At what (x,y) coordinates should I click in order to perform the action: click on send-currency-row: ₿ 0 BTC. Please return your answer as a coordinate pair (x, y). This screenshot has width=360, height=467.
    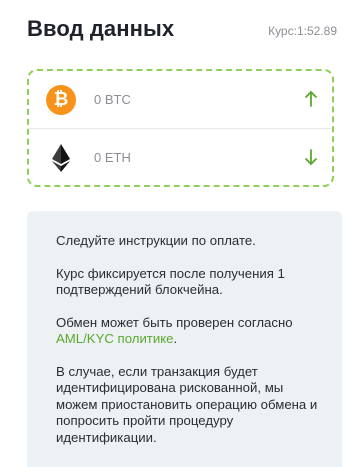
    Looking at the image, I should click on (180, 100).